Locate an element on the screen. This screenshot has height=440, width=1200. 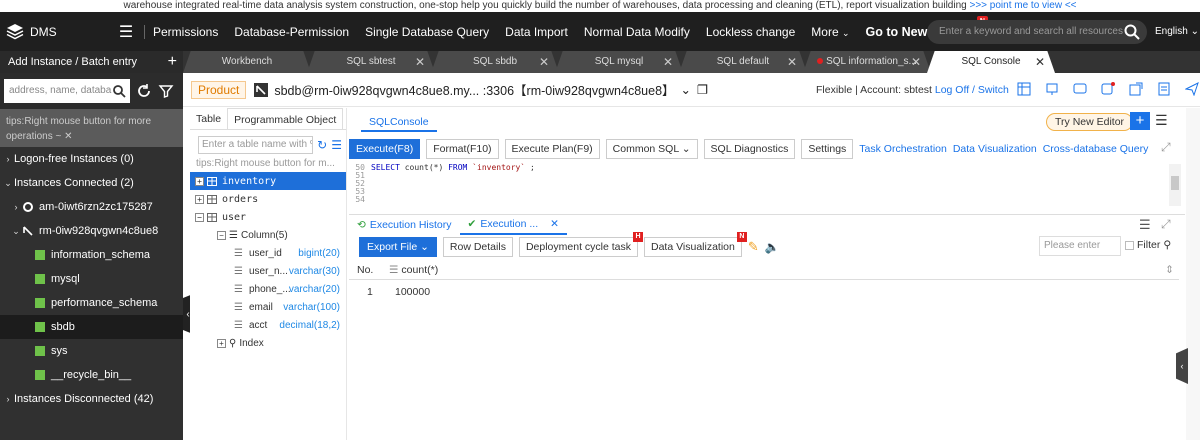
column-header-count: count(*) is located at coordinates (419, 270).